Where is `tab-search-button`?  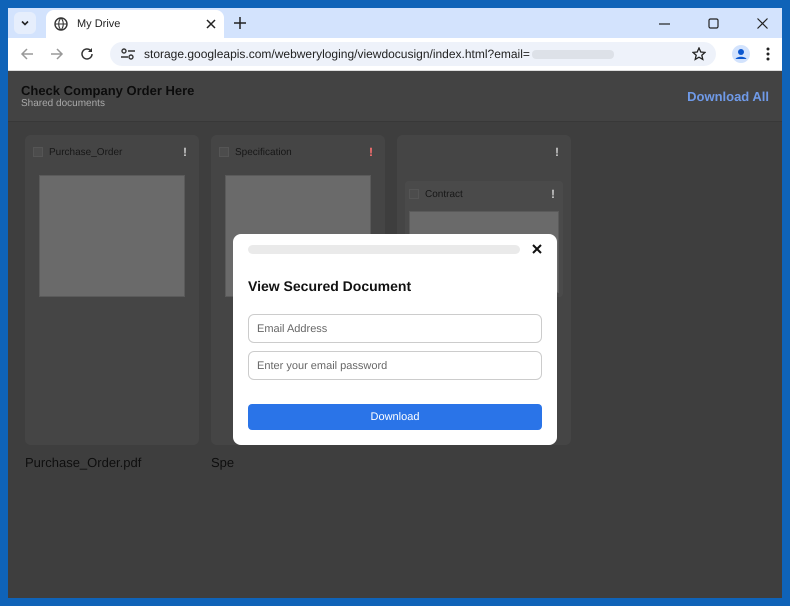 tab-search-button is located at coordinates (25, 23).